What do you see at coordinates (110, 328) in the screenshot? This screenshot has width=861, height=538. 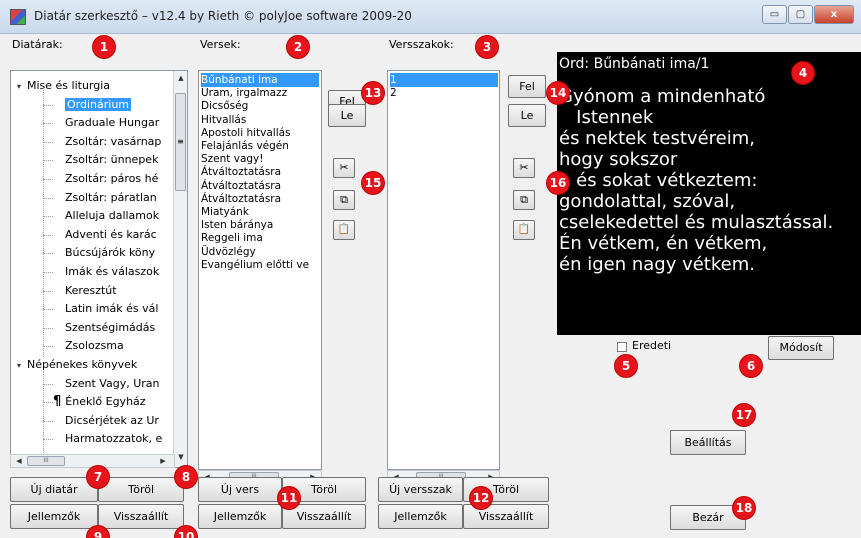 I see `tree-item: Szentségimádás` at bounding box center [110, 328].